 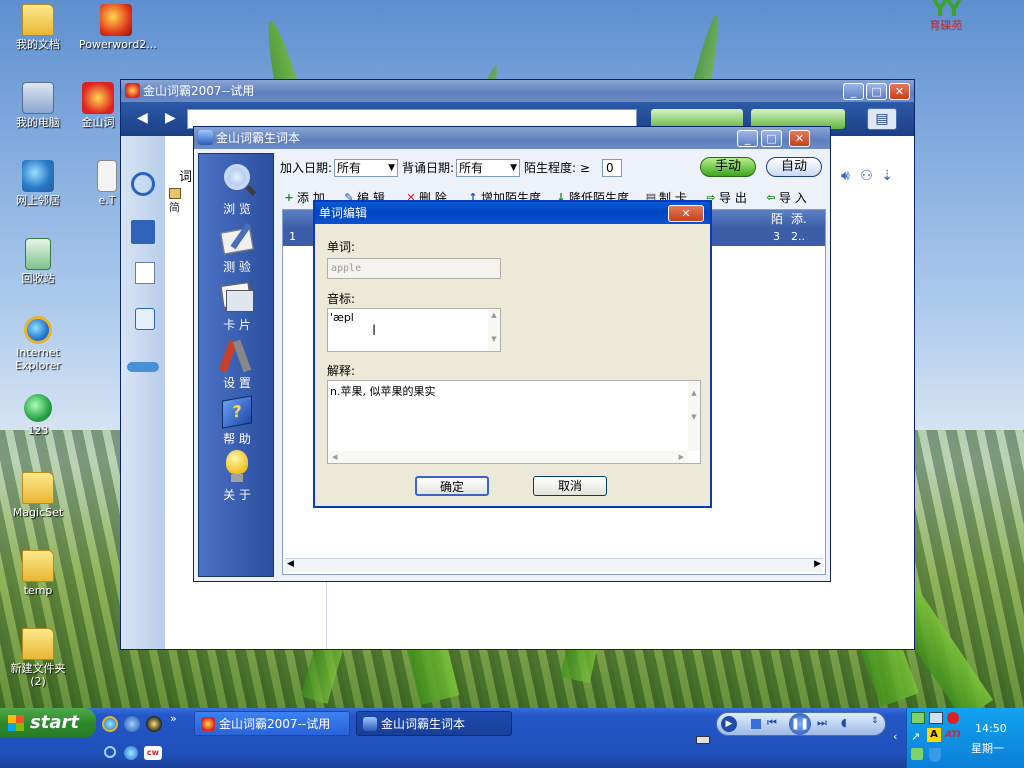 What do you see at coordinates (728, 167) in the screenshot?
I see `manual-button: 手动` at bounding box center [728, 167].